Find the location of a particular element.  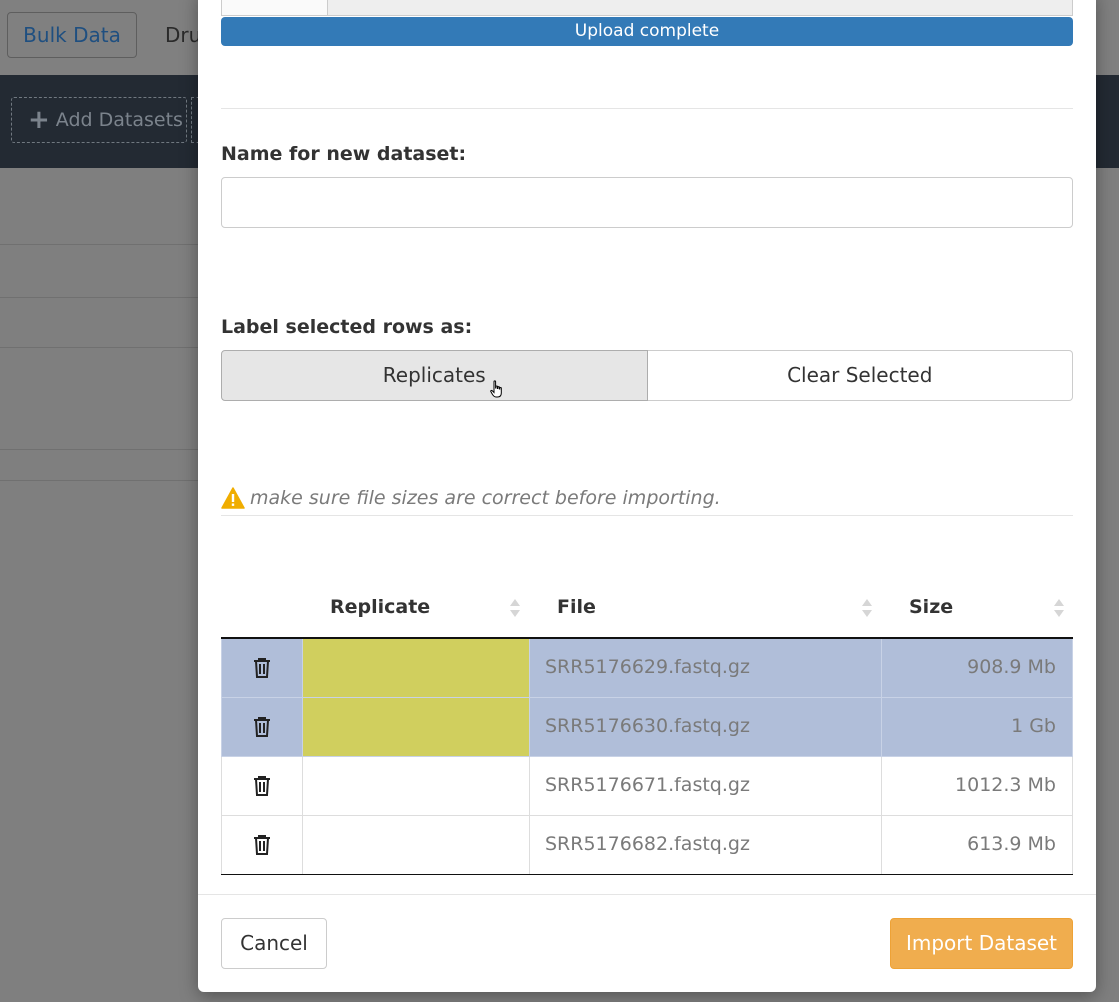

cancel-button: Cancel is located at coordinates (274, 943).